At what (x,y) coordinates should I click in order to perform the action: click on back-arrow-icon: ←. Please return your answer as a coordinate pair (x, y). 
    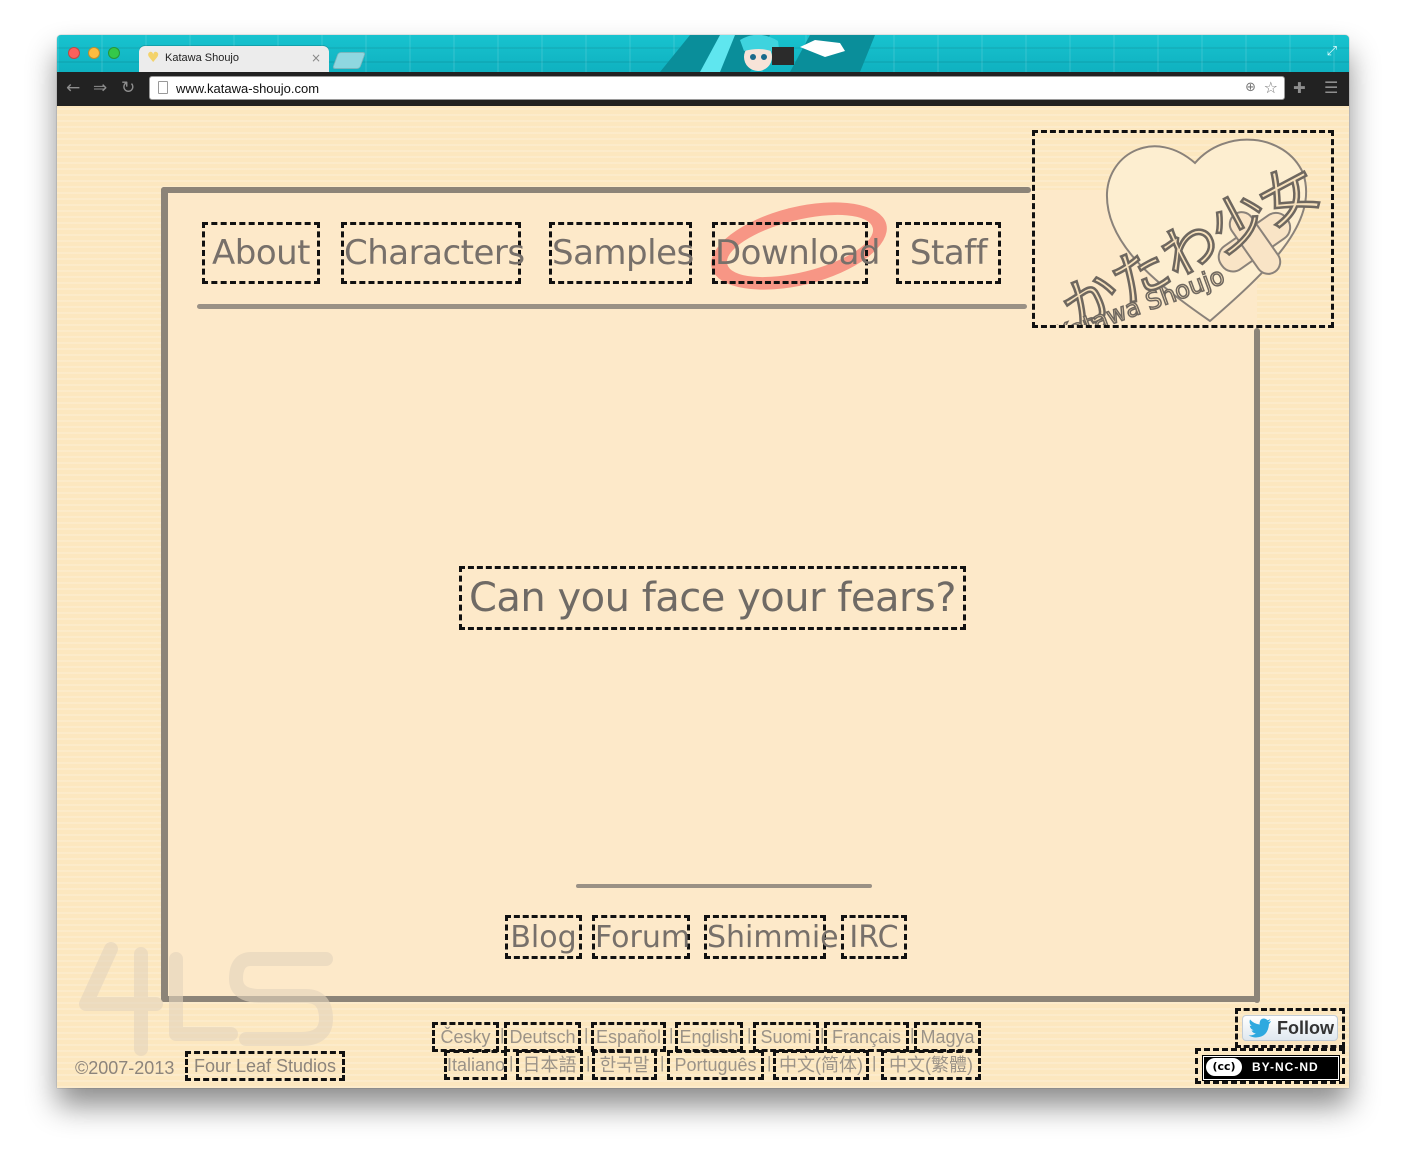
    Looking at the image, I should click on (73, 88).